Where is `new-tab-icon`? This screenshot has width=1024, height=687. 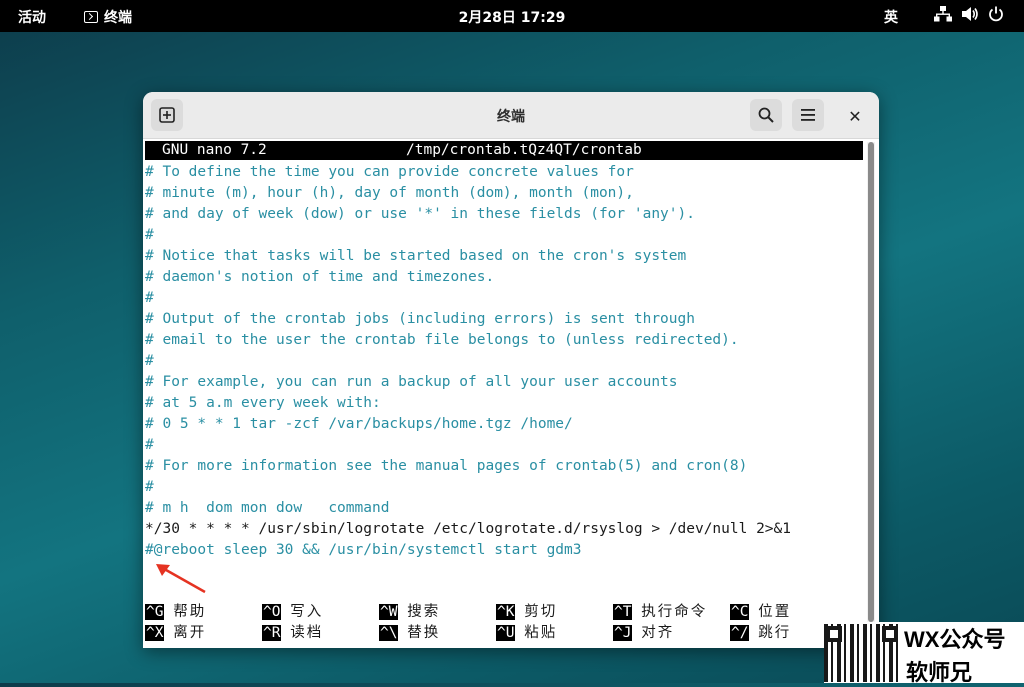 new-tab-icon is located at coordinates (167, 115).